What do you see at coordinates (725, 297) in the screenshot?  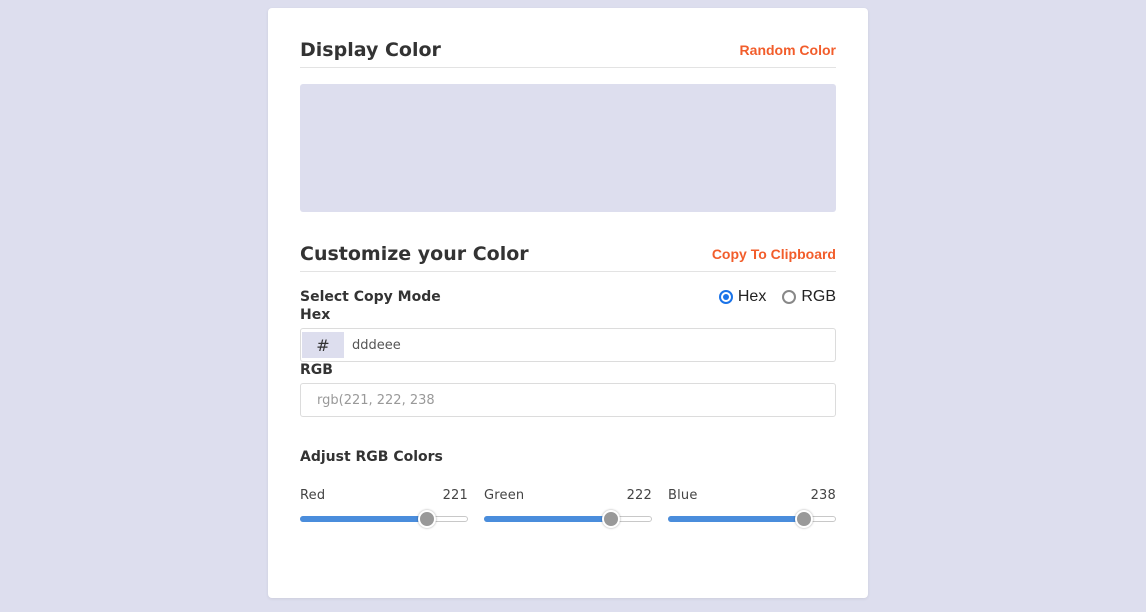 I see `radio-button-hex` at bounding box center [725, 297].